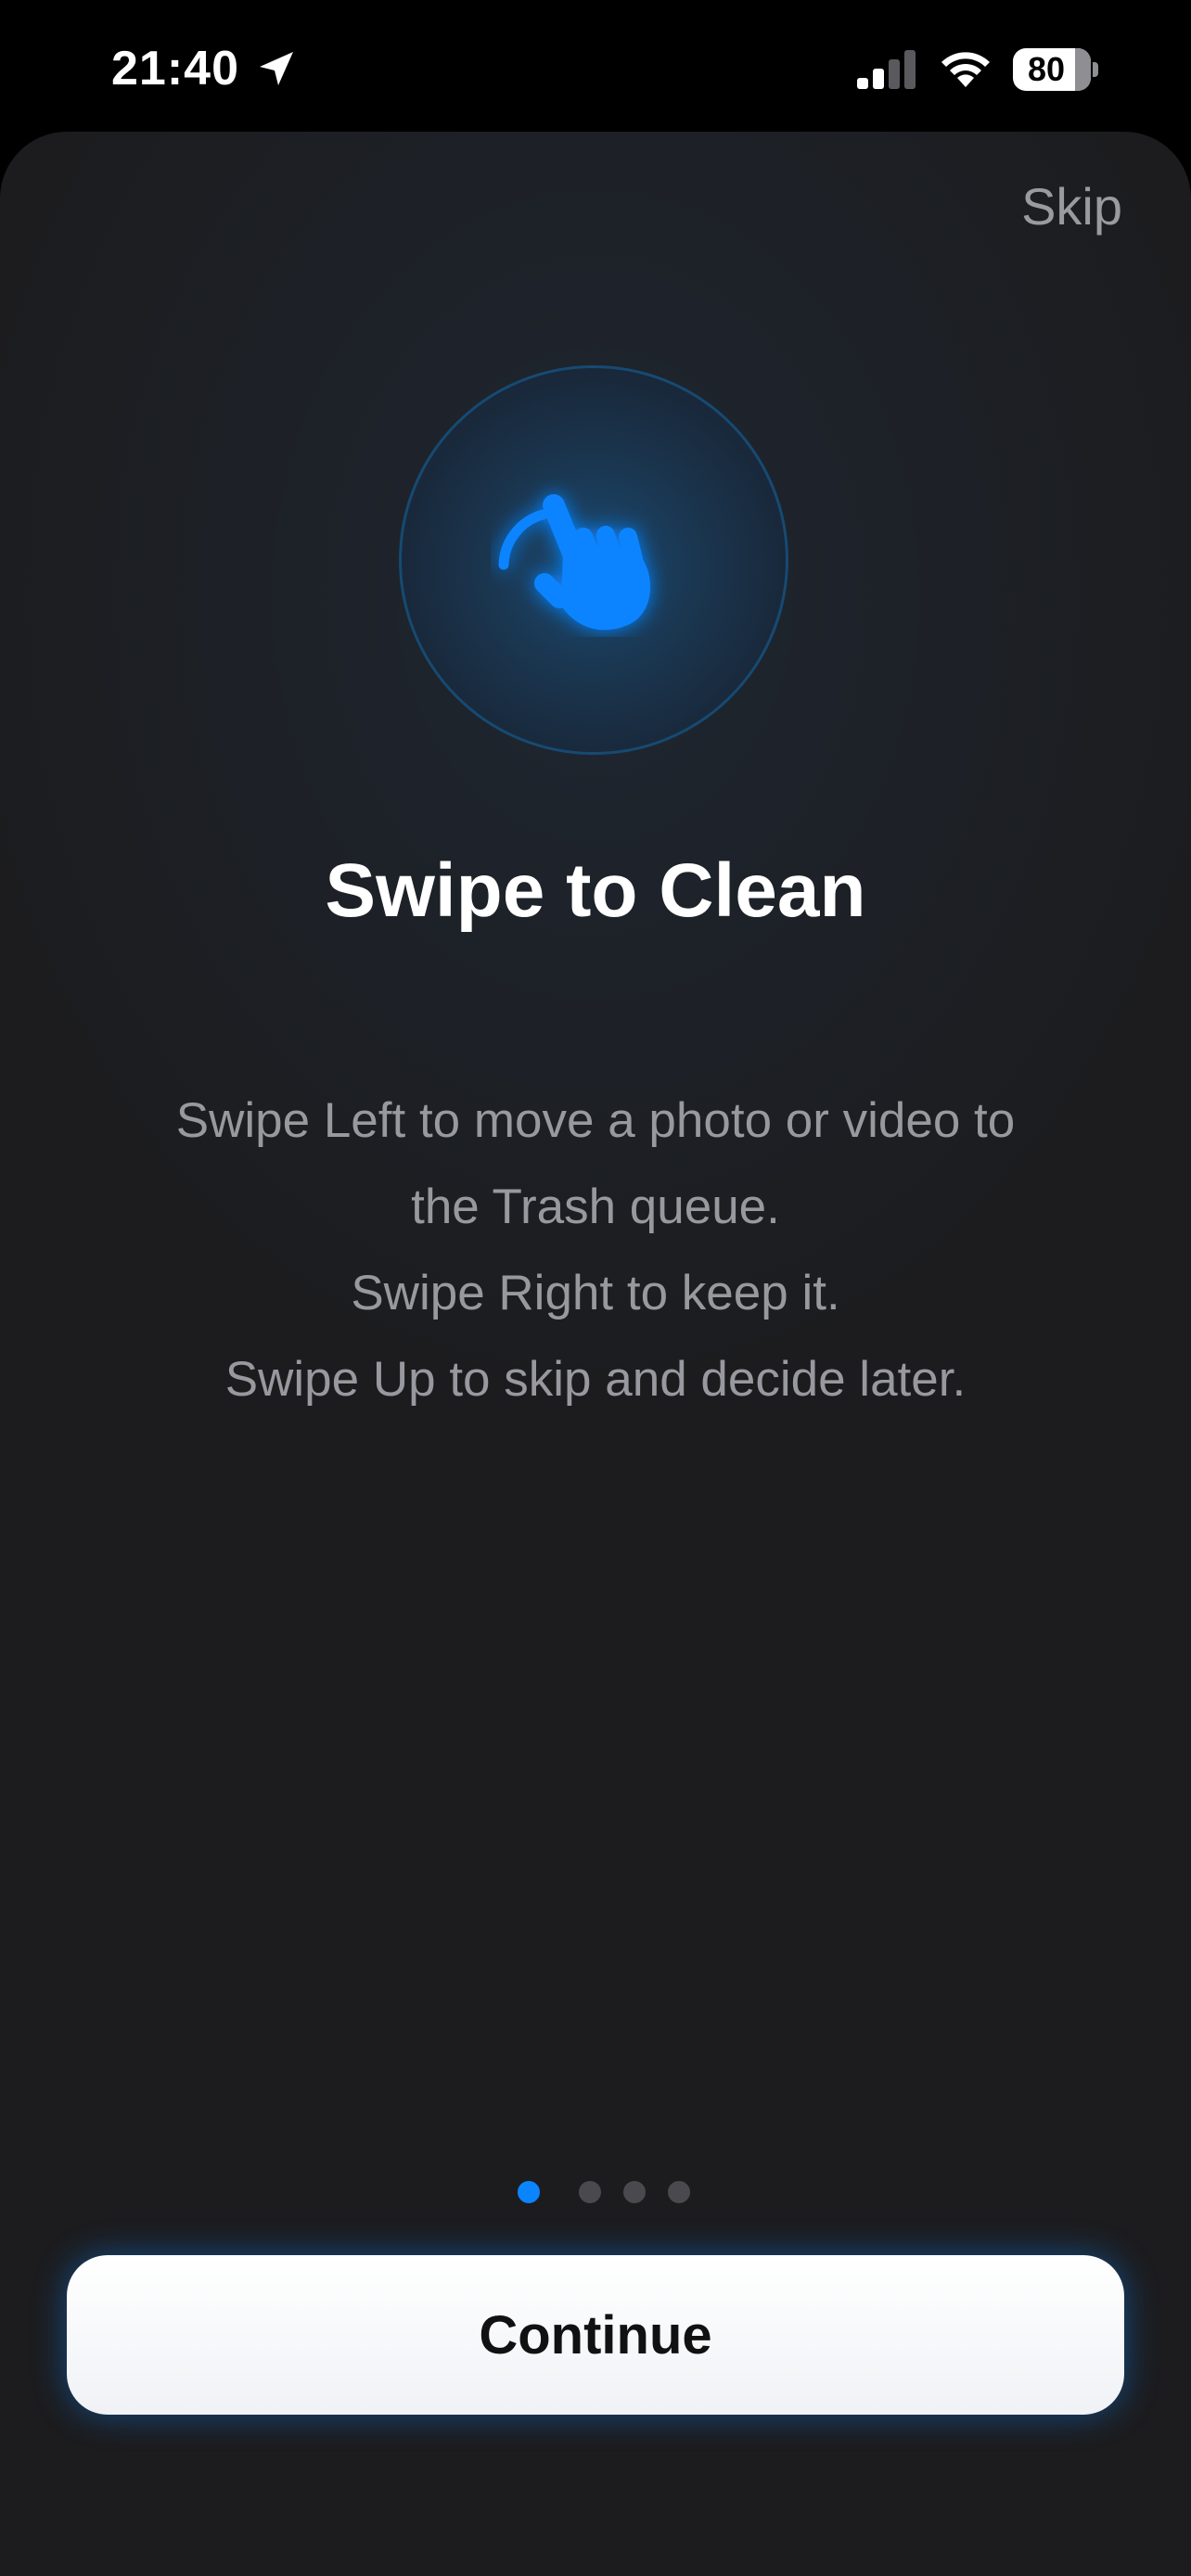  What do you see at coordinates (595, 1207) in the screenshot?
I see `instruction-line: the Trash queue.` at bounding box center [595, 1207].